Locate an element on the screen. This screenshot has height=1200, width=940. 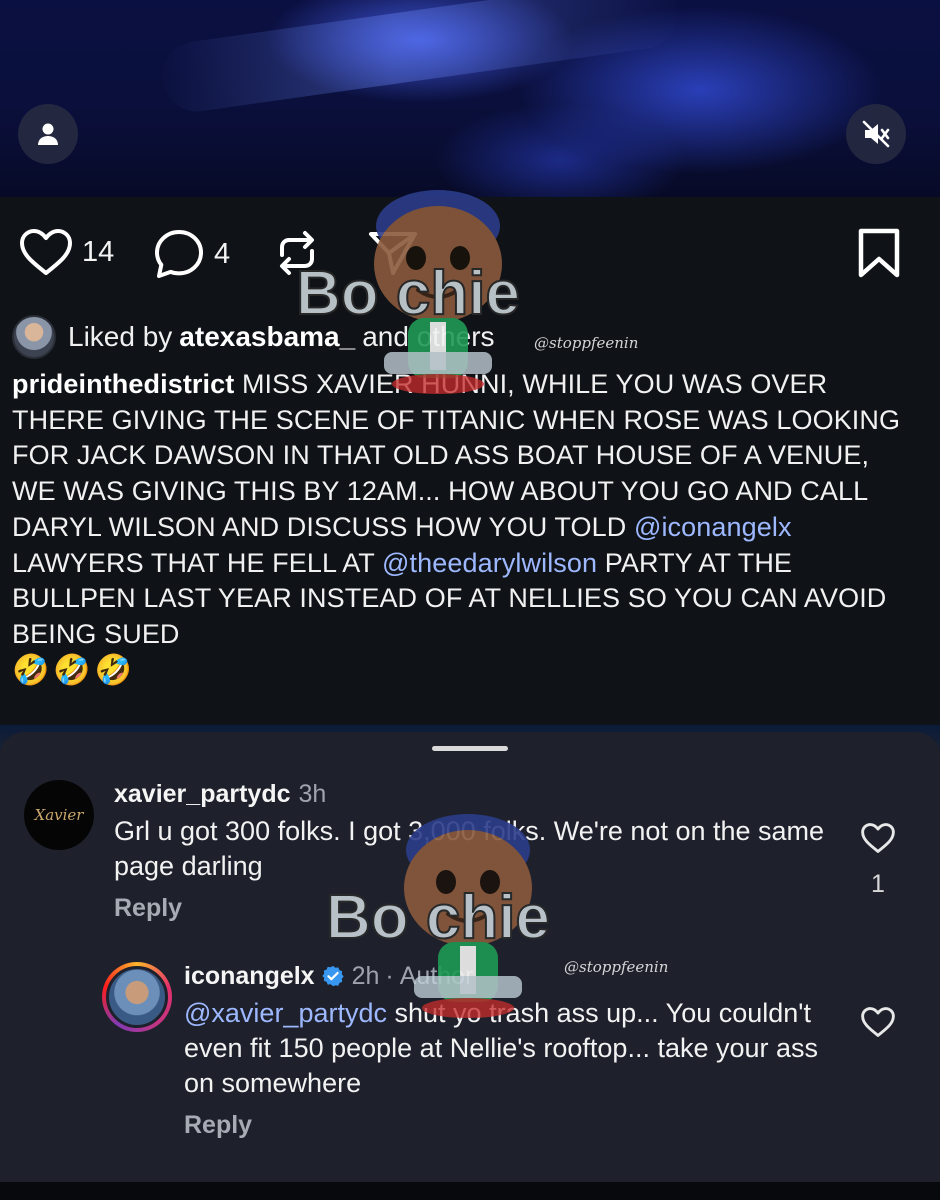
profile-button is located at coordinates (48, 134).